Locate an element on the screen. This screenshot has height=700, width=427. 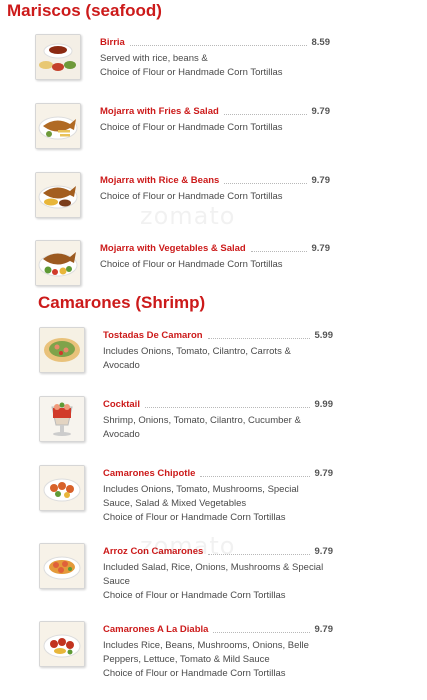
item-name: Birria is located at coordinates (112, 42).